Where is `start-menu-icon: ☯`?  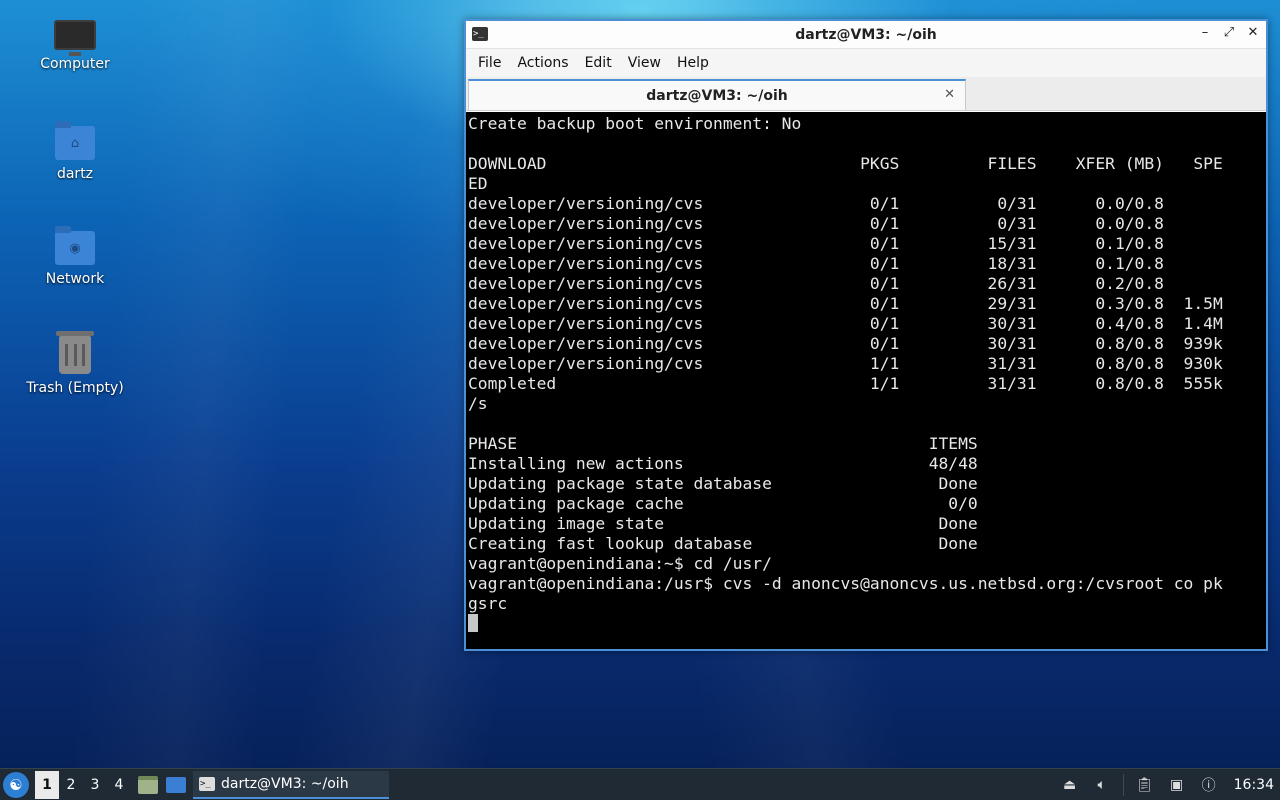 start-menu-icon: ☯ is located at coordinates (16, 784).